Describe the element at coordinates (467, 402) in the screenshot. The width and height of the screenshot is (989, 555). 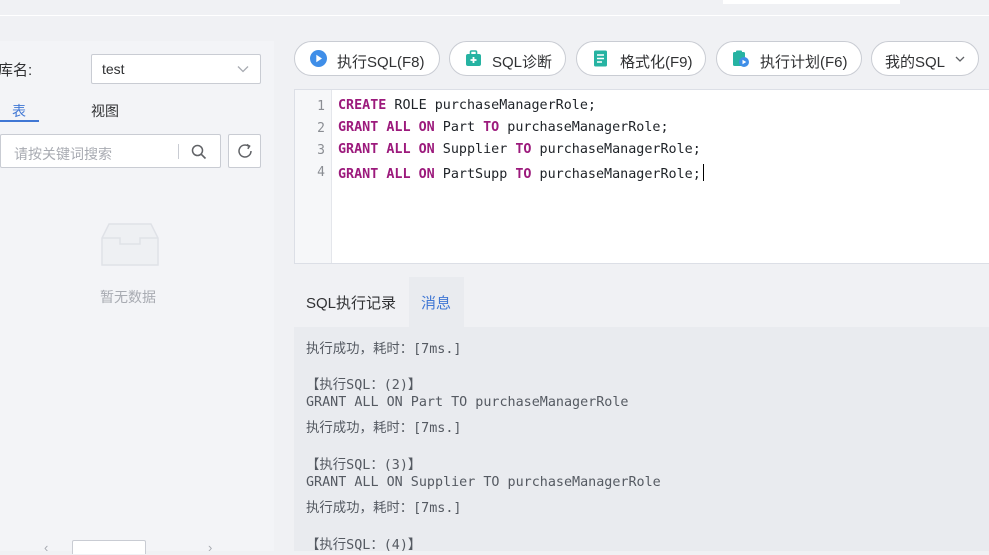
I see `message-line: GRANT ALL ON Part TO purchaseManagerRole` at that location.